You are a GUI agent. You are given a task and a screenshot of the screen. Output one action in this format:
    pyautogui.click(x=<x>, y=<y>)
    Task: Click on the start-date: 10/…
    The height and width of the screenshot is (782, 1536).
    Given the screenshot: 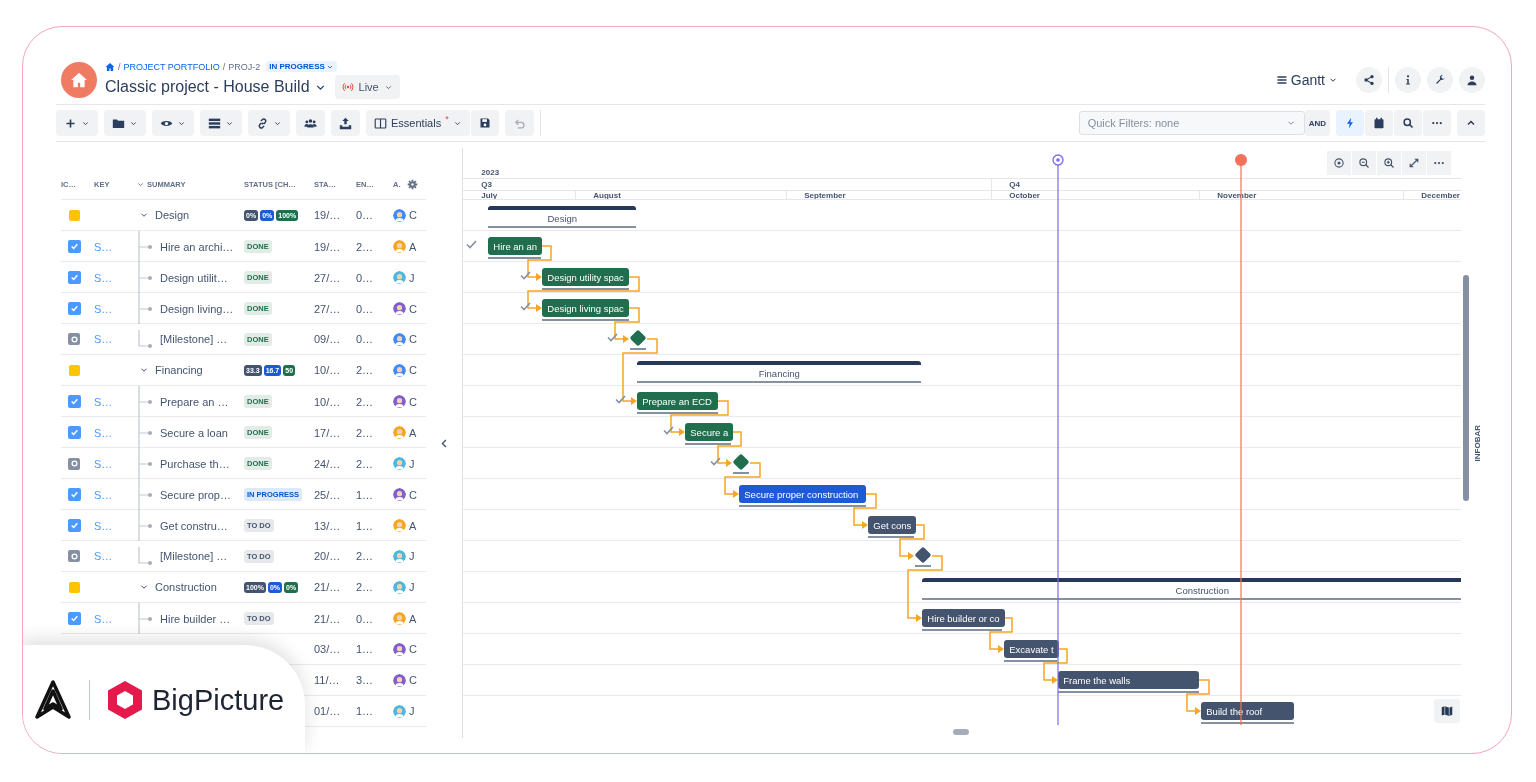 What is the action you would take?
    pyautogui.click(x=327, y=401)
    